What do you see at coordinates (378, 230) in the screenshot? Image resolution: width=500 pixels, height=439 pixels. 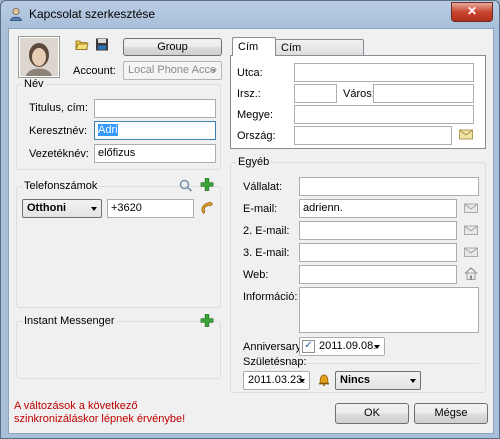 I see `email2-field` at bounding box center [378, 230].